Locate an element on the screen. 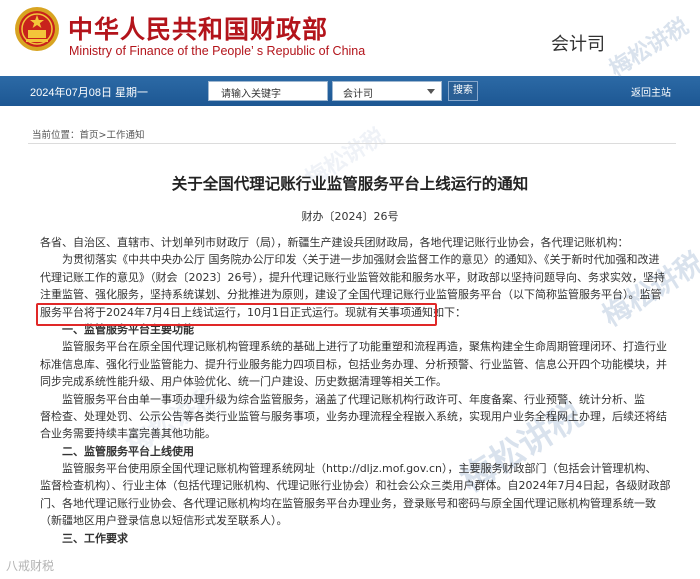 The image size is (700, 579). footer-watermark: 八戒财税 is located at coordinates (30, 566).